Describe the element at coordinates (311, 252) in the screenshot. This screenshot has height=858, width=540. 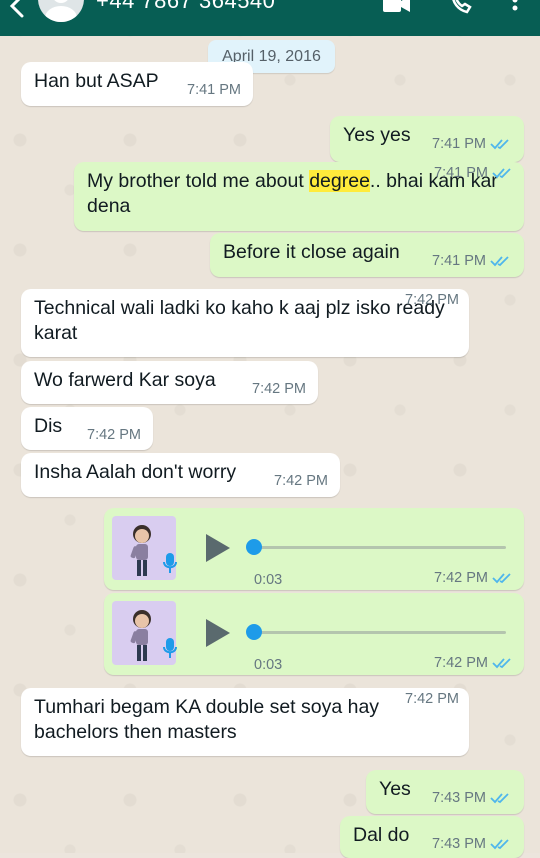
I see `message-text: Before it close again` at that location.